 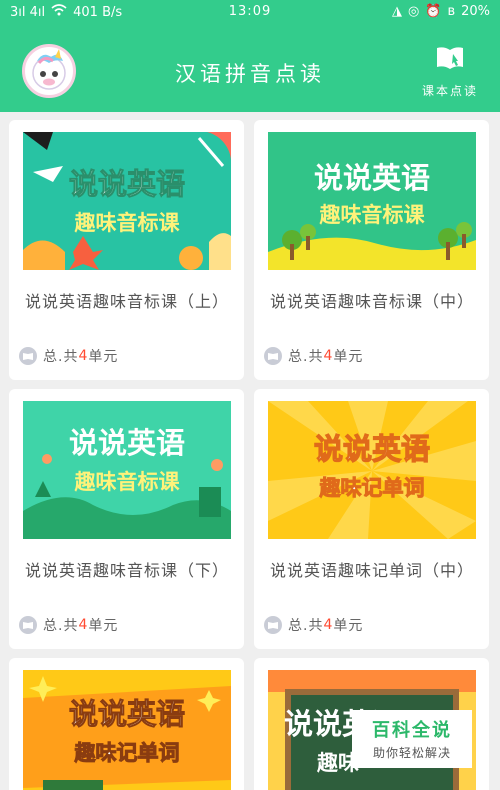 I want to click on course-name: 说说英语趣味音标课（上）, so click(x=127, y=301).